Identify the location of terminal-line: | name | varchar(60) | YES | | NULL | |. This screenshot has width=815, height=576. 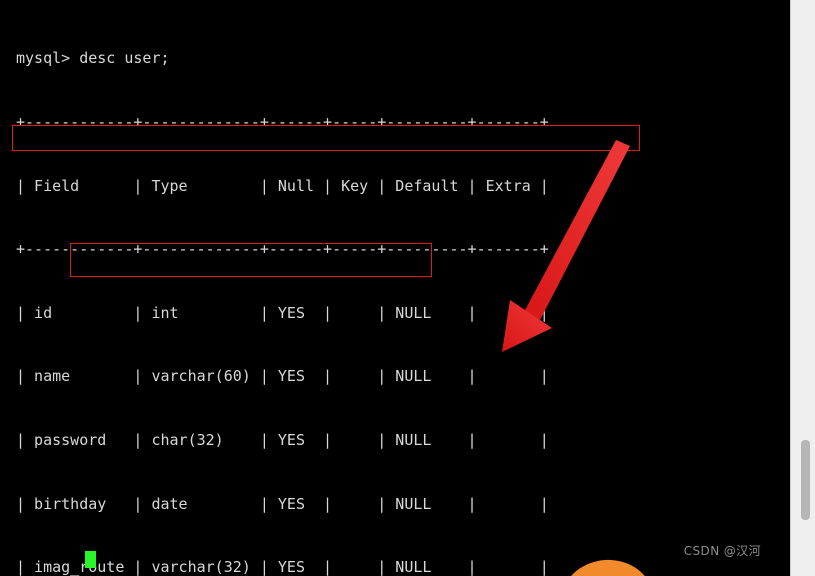
(282, 376).